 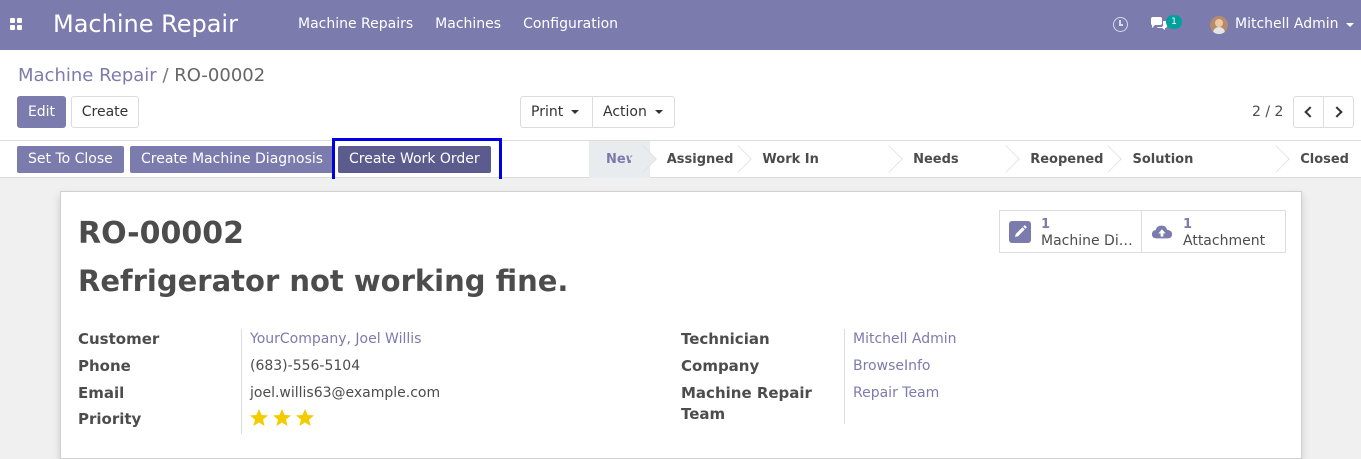 What do you see at coordinates (619, 159) in the screenshot?
I see `stage-new: New` at bounding box center [619, 159].